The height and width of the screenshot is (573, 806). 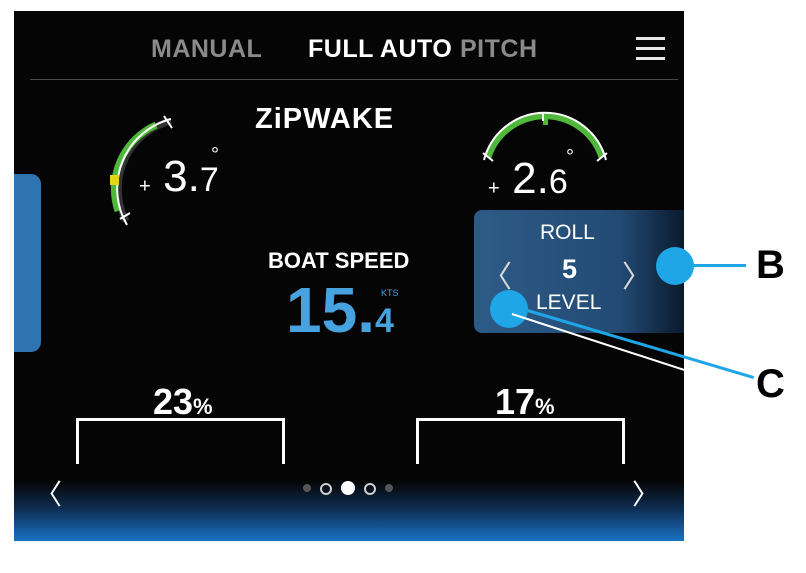 What do you see at coordinates (646, 493) in the screenshot?
I see `page-next-chevron-icon: 〉` at bounding box center [646, 493].